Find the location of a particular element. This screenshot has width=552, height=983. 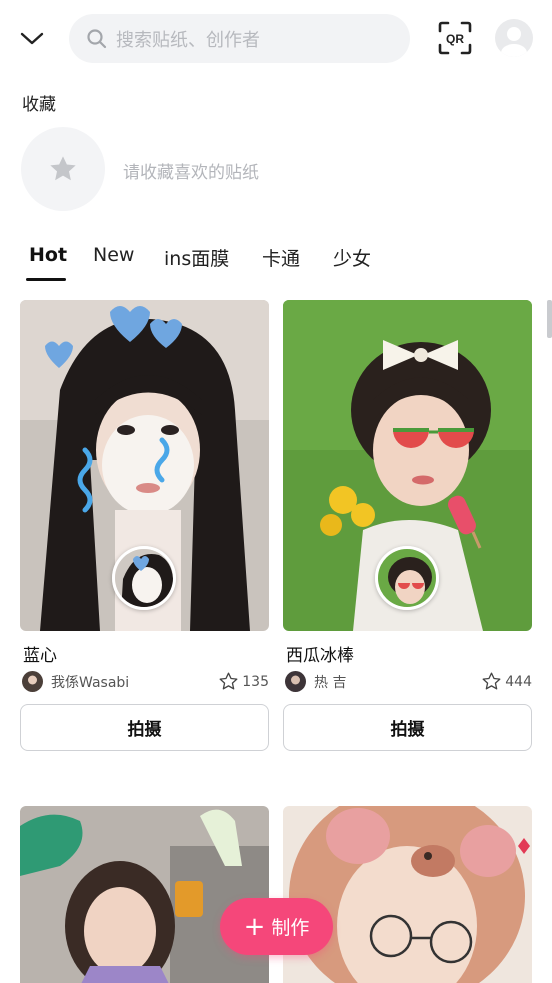

create-button: + 制作 is located at coordinates (276, 926).